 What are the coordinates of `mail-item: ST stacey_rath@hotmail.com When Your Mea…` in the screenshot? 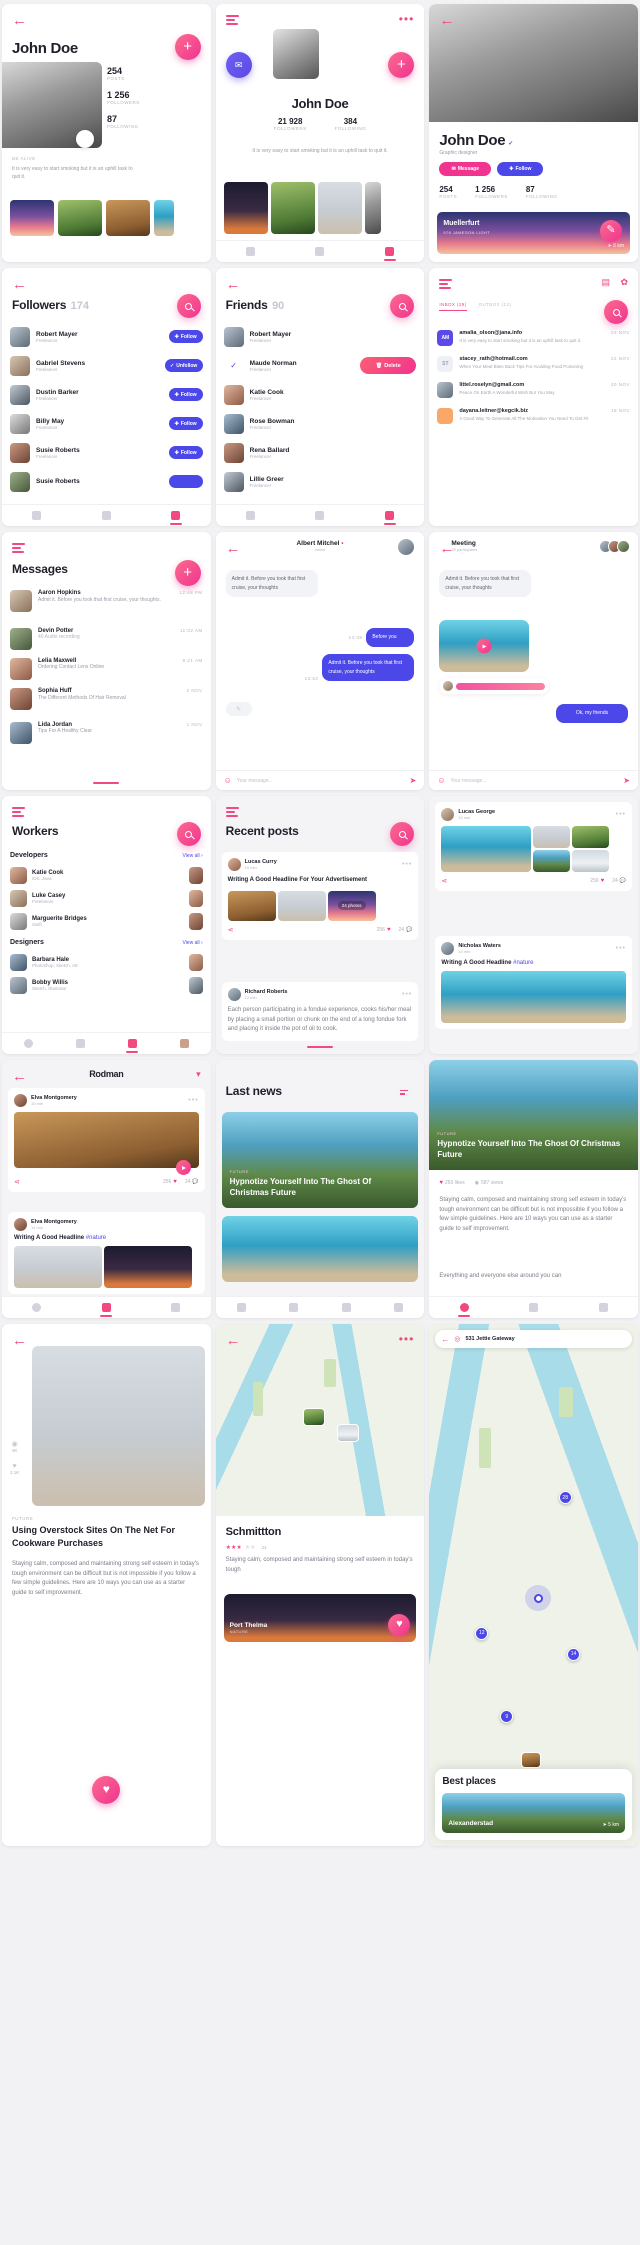 It's located at (533, 364).